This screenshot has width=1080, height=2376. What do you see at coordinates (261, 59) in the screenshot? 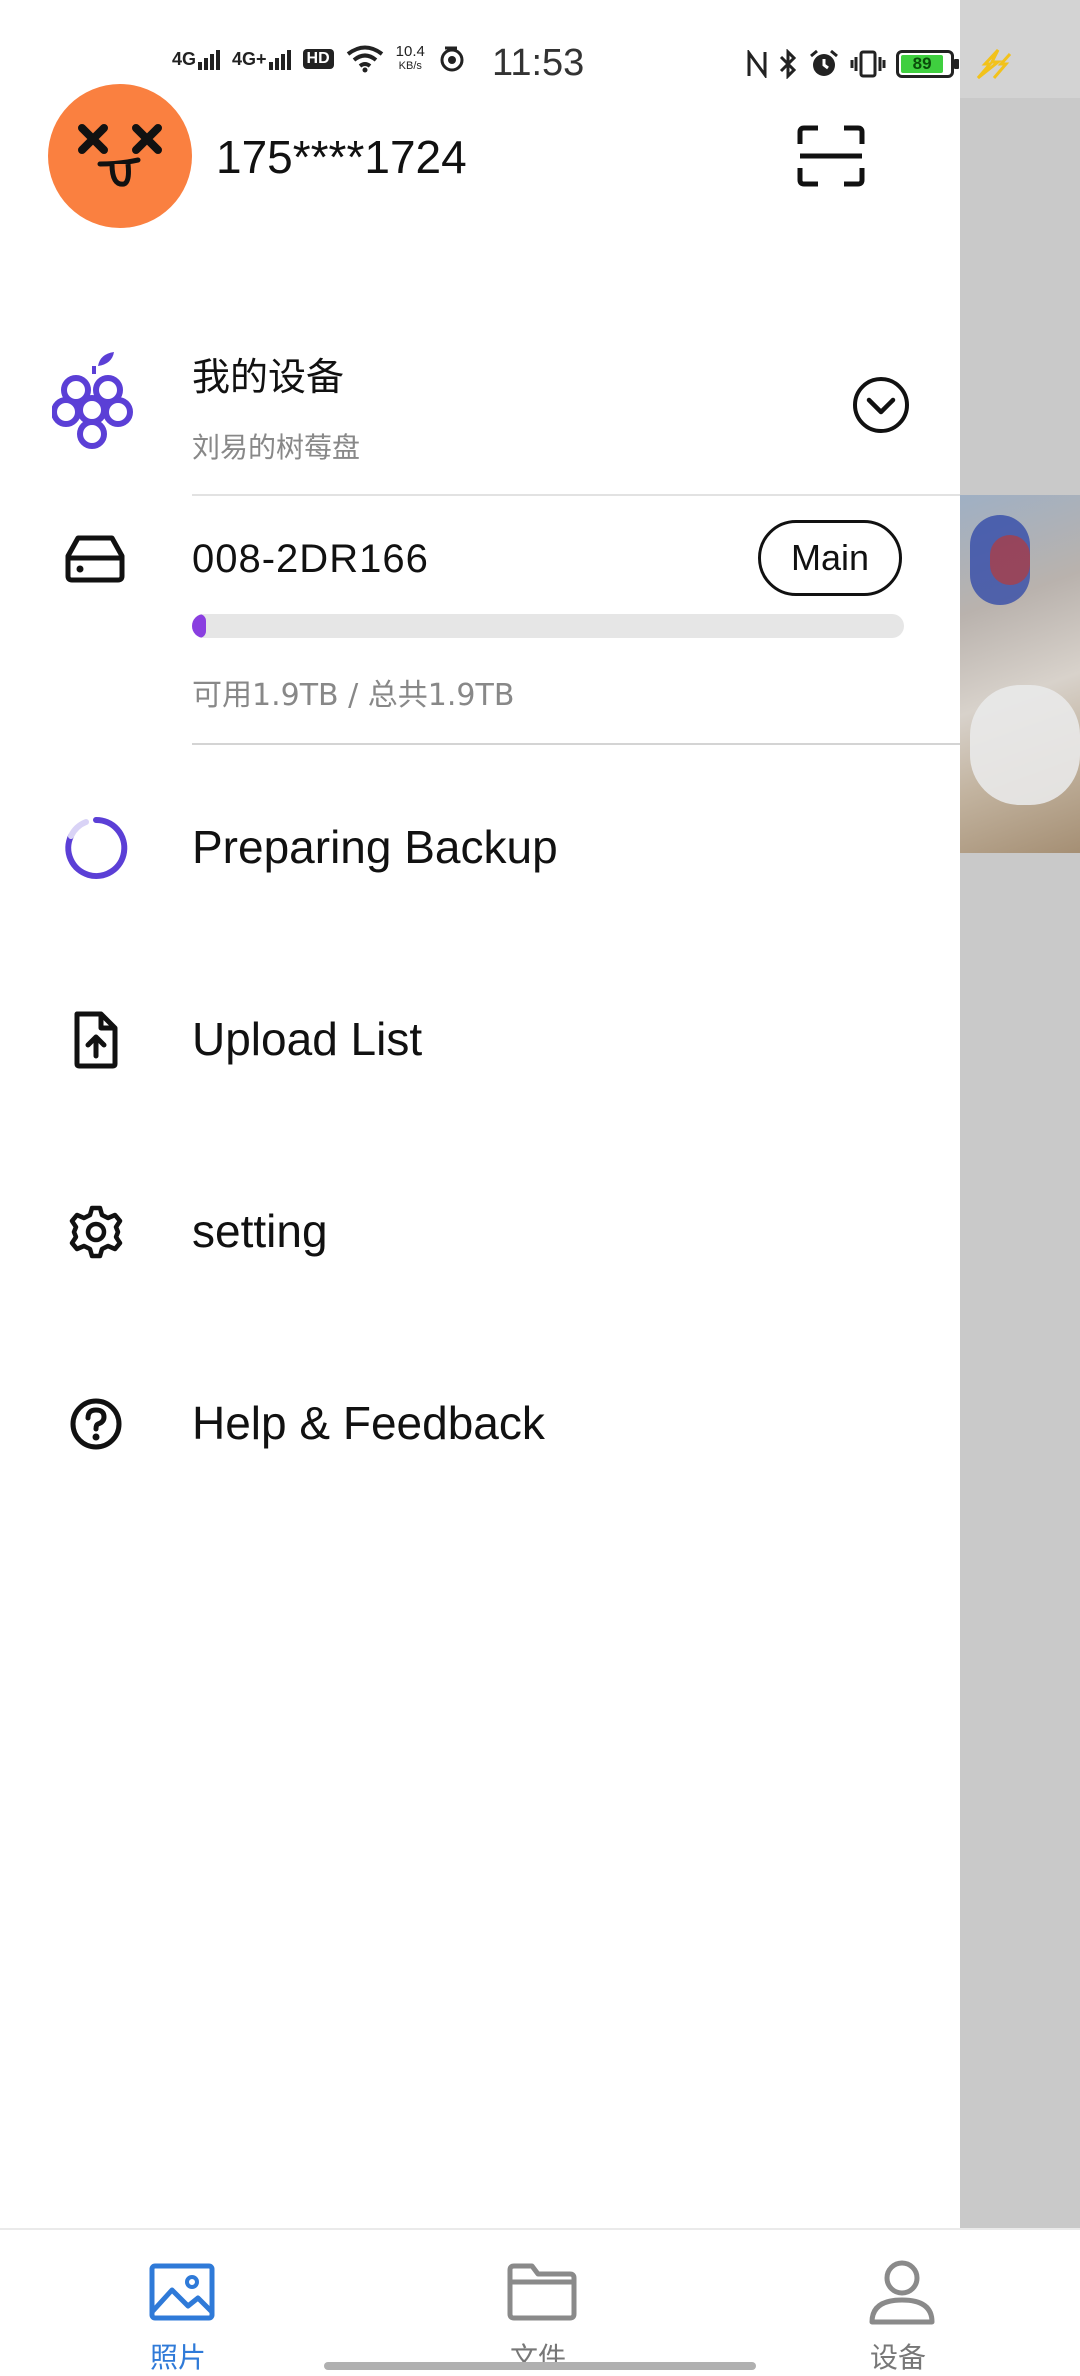
I see `signal-4g-plus-icon: 4G+` at bounding box center [261, 59].